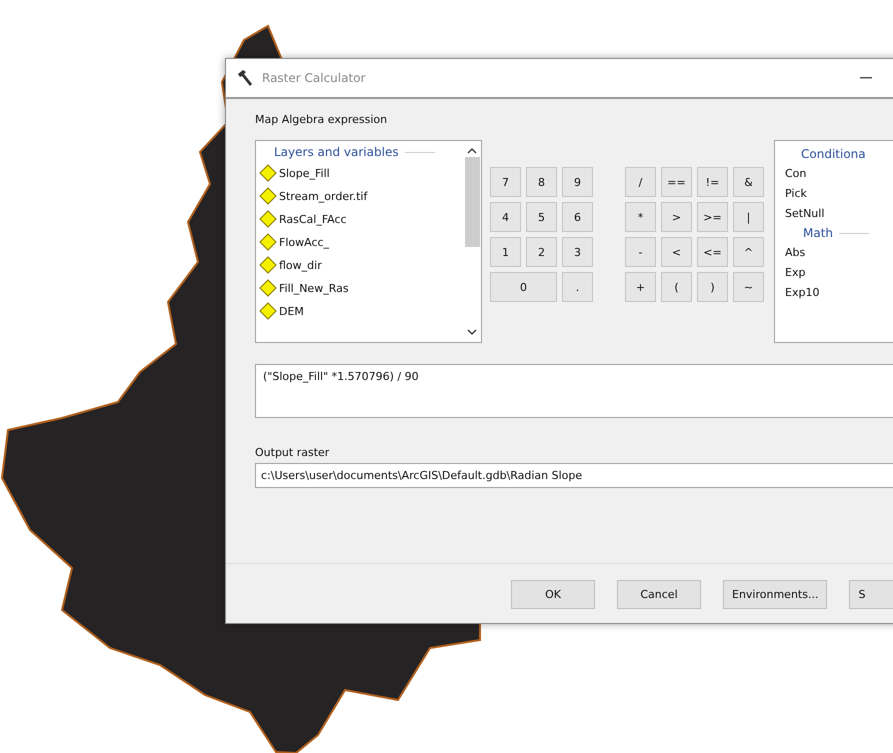  What do you see at coordinates (505, 217) in the screenshot?
I see `key-button: 4` at bounding box center [505, 217].